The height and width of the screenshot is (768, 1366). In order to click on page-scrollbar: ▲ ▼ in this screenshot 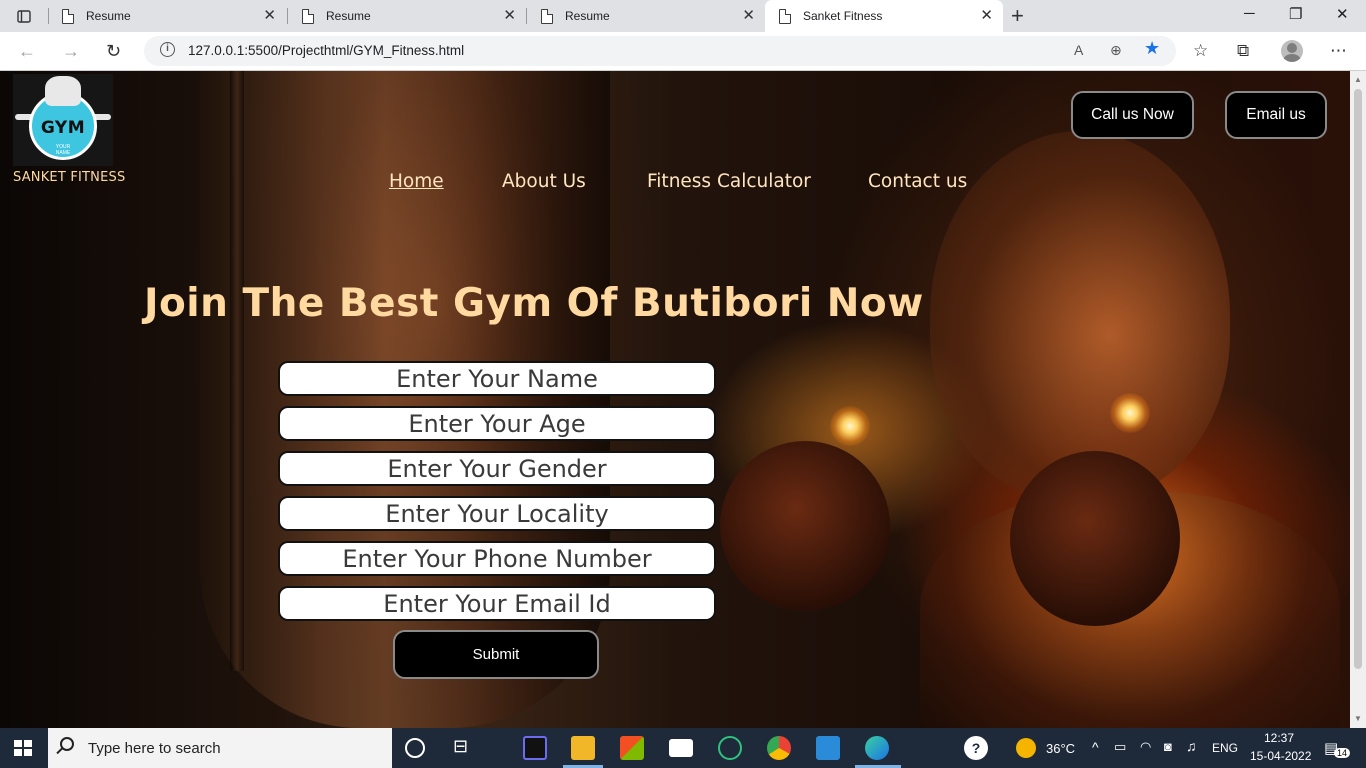, I will do `click(1358, 399)`.